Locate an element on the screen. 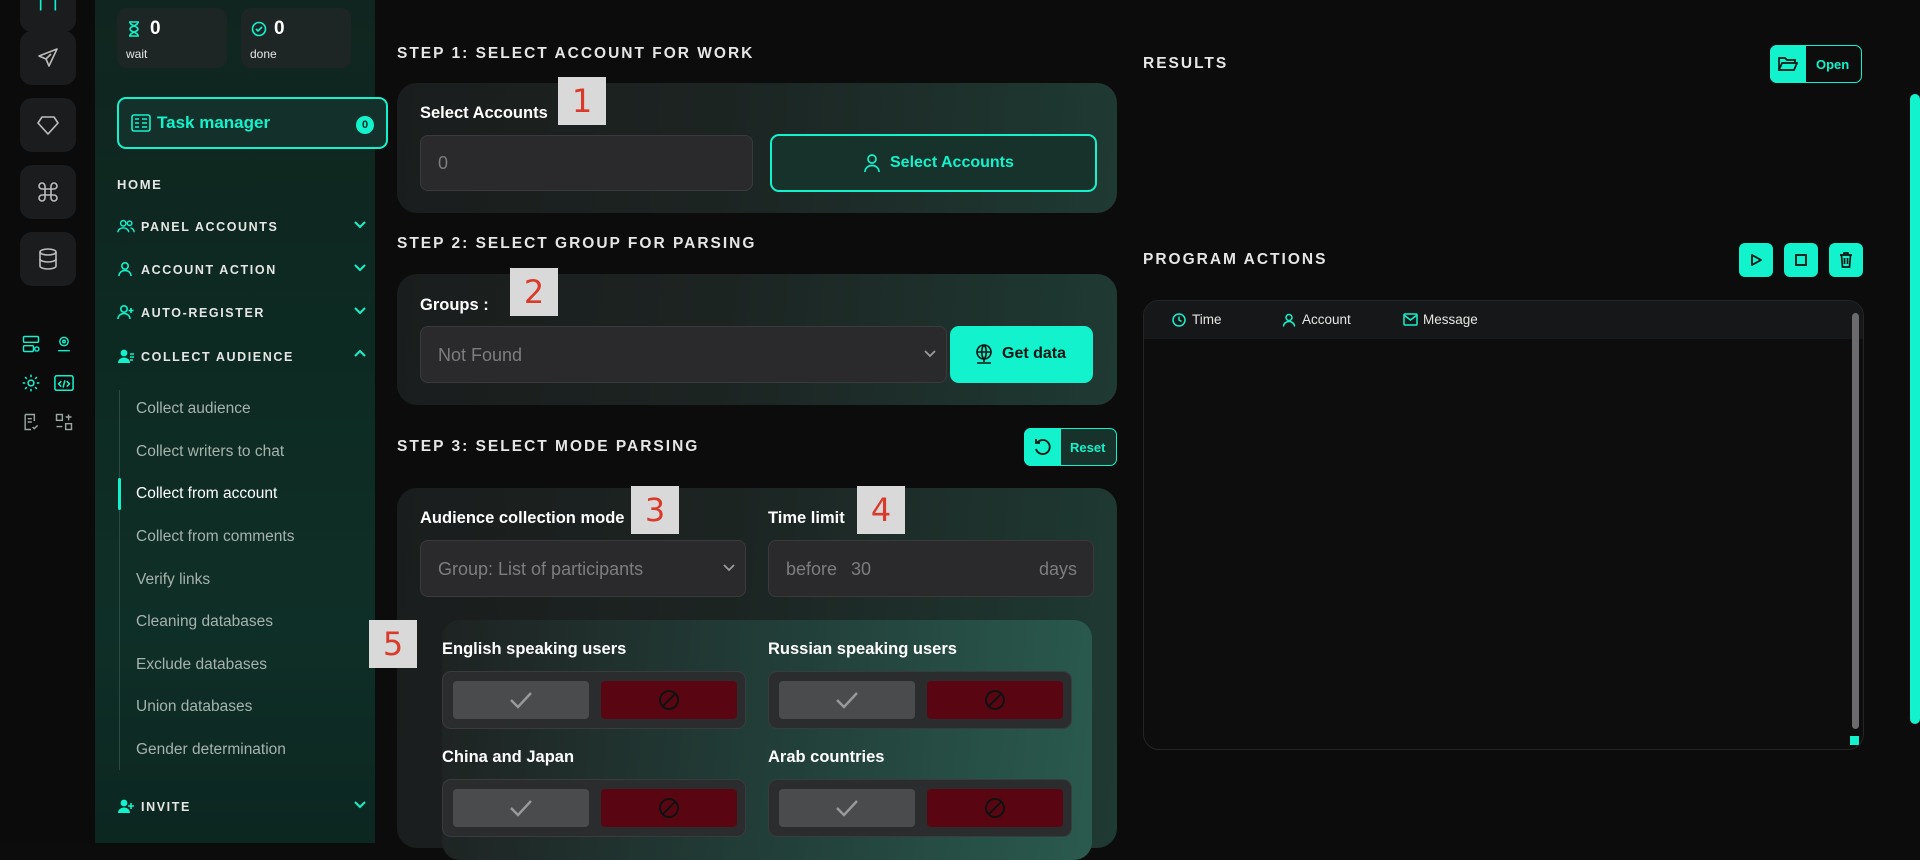 The width and height of the screenshot is (1920, 860). database-icon is located at coordinates (48, 259).